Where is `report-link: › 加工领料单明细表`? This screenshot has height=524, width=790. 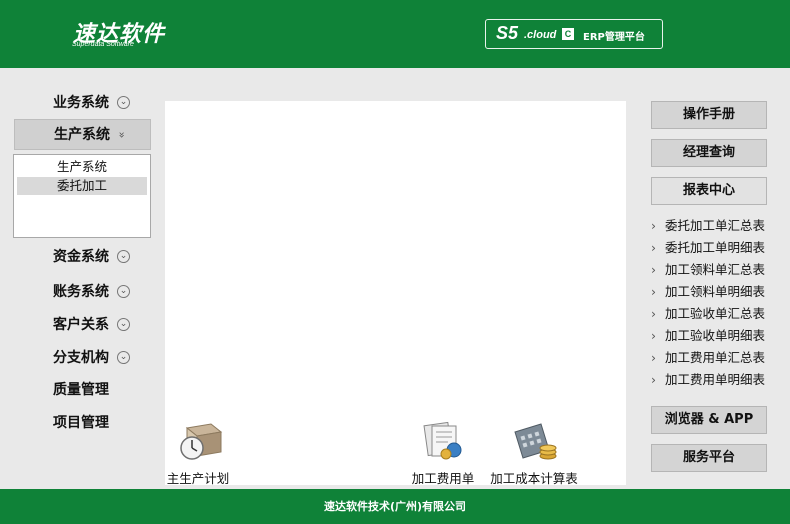 report-link: › 加工领料单明细表 is located at coordinates (708, 292).